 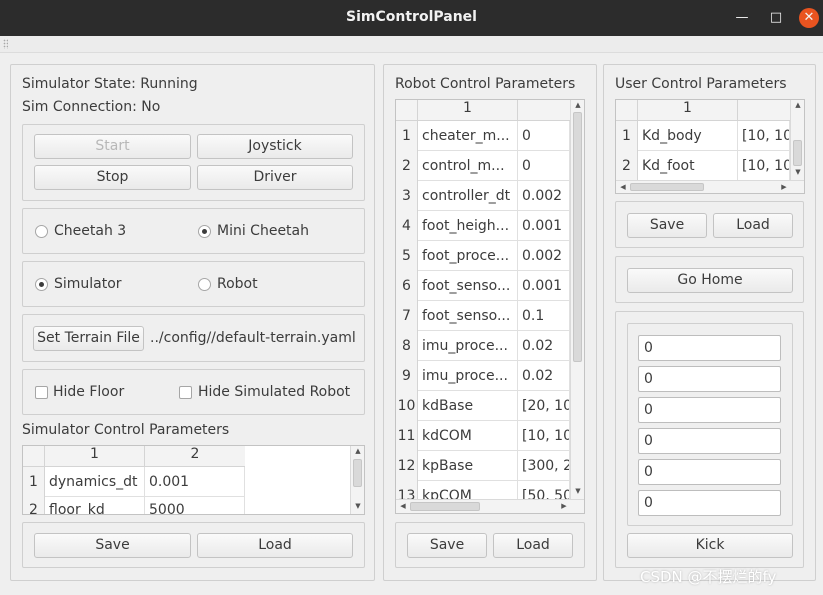 What do you see at coordinates (204, 231) in the screenshot?
I see `mini-cheetah-radio` at bounding box center [204, 231].